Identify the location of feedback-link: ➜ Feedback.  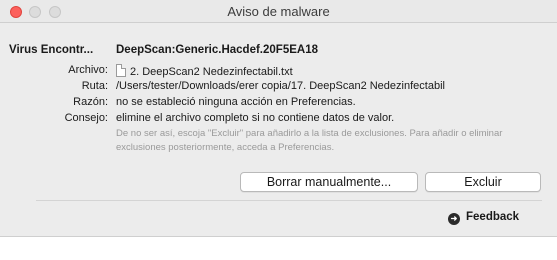
(483, 219).